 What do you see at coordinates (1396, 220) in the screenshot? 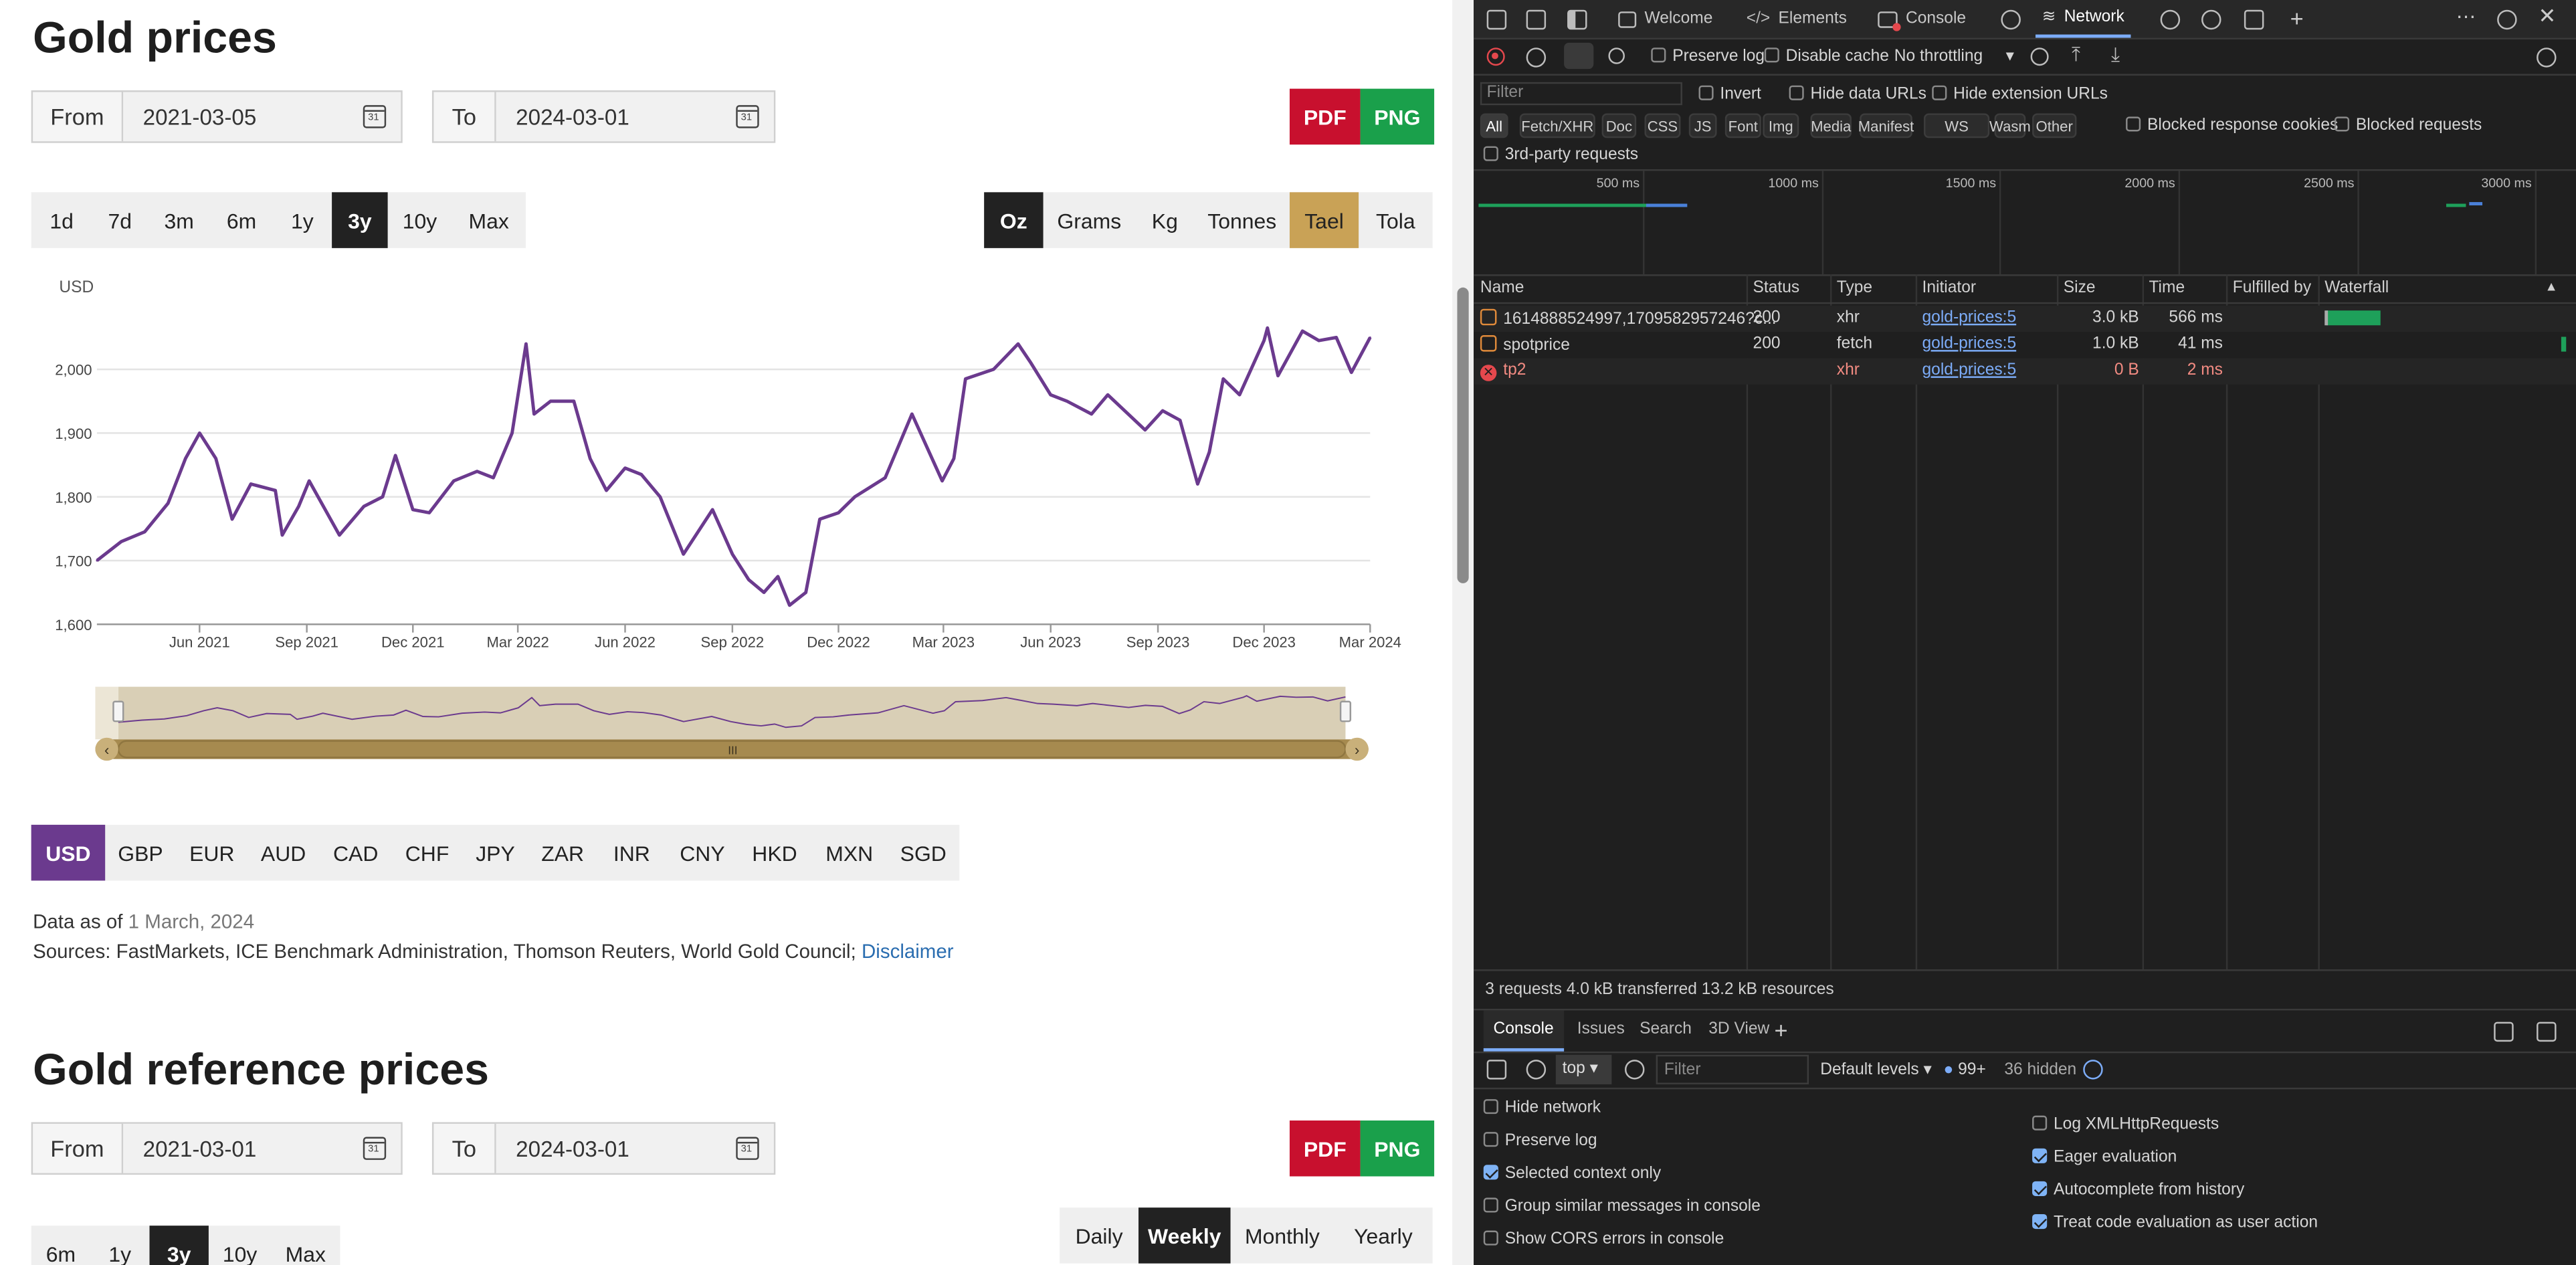
I see `unit-tola: Tola` at bounding box center [1396, 220].